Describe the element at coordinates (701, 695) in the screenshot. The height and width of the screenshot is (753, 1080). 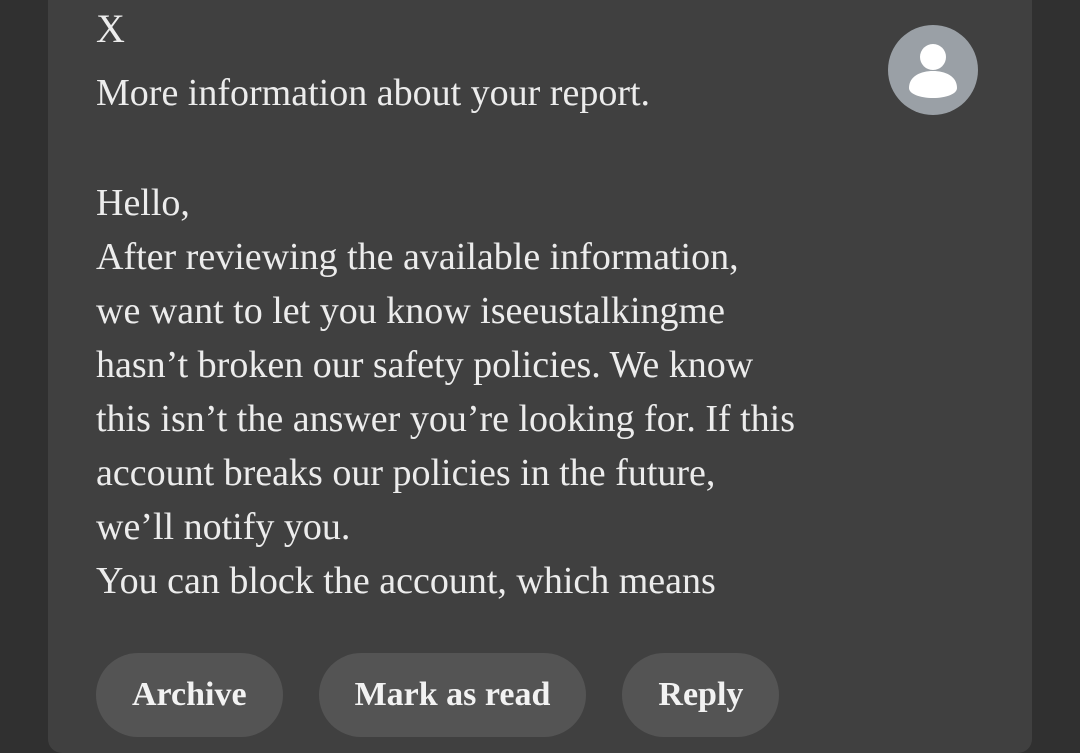
I see `reply-button: Reply` at that location.